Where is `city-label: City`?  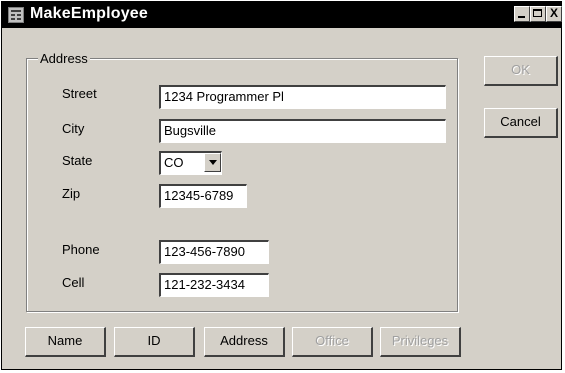 city-label: City is located at coordinates (73, 128).